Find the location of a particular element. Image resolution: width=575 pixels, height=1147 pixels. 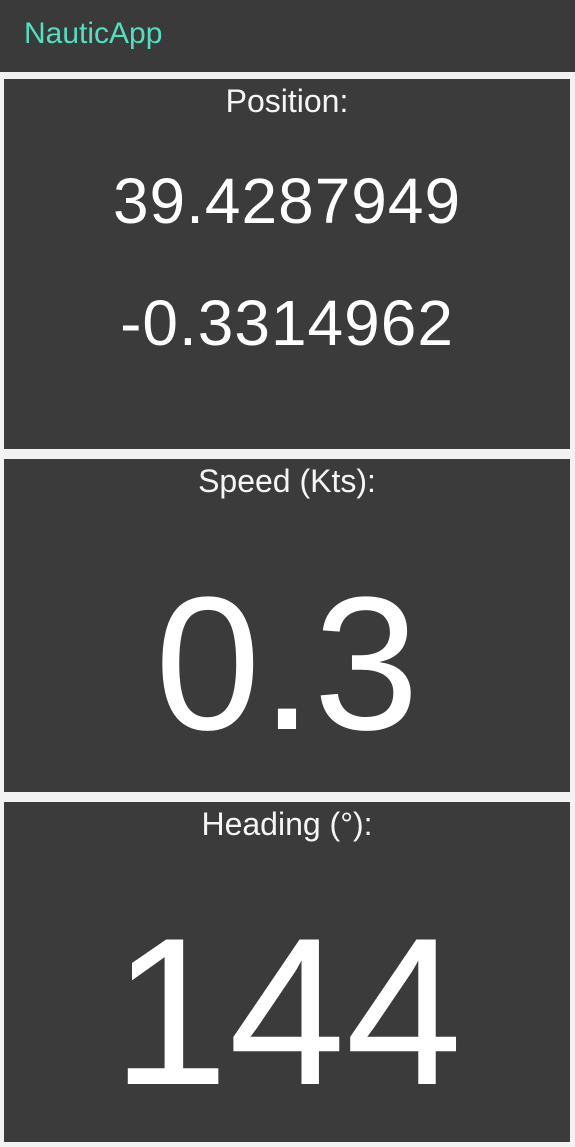

speed-value: 0.3 is located at coordinates (287, 664).